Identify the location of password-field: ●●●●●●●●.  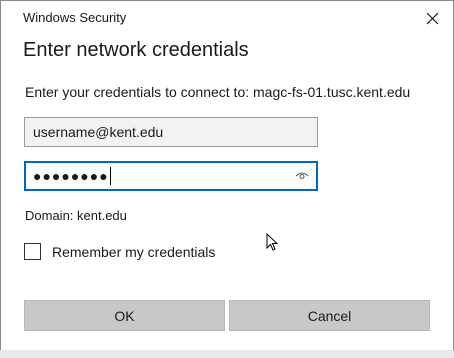
(171, 176).